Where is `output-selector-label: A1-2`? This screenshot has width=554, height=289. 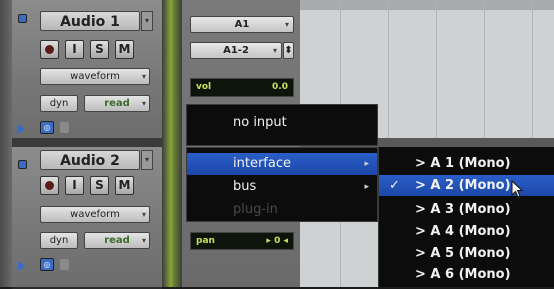 output-selector-label: A1-2 is located at coordinates (236, 50).